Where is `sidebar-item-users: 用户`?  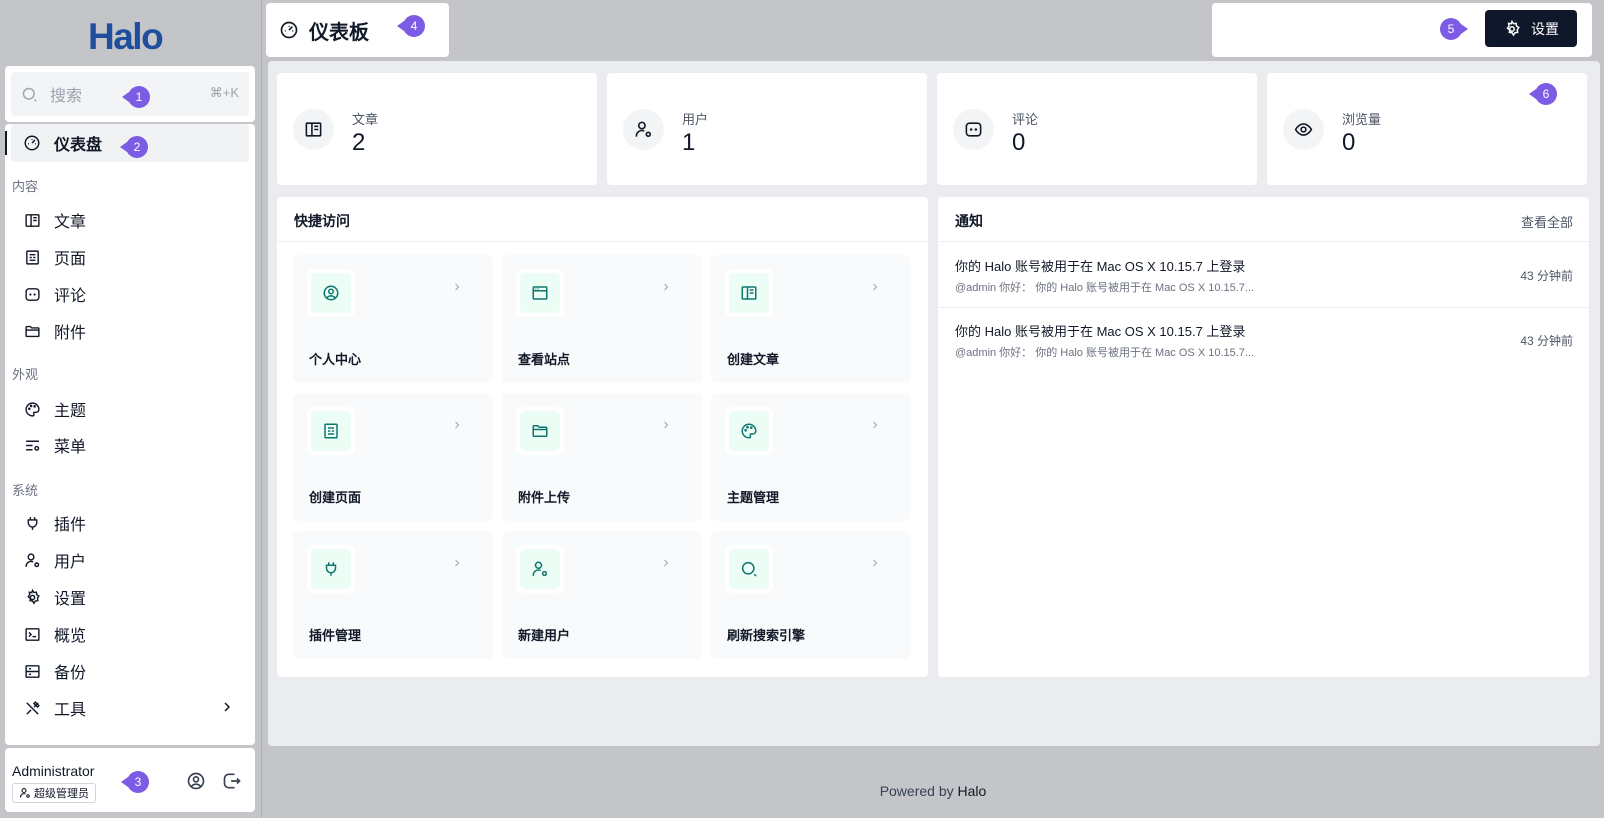 sidebar-item-users: 用户 is located at coordinates (130, 560).